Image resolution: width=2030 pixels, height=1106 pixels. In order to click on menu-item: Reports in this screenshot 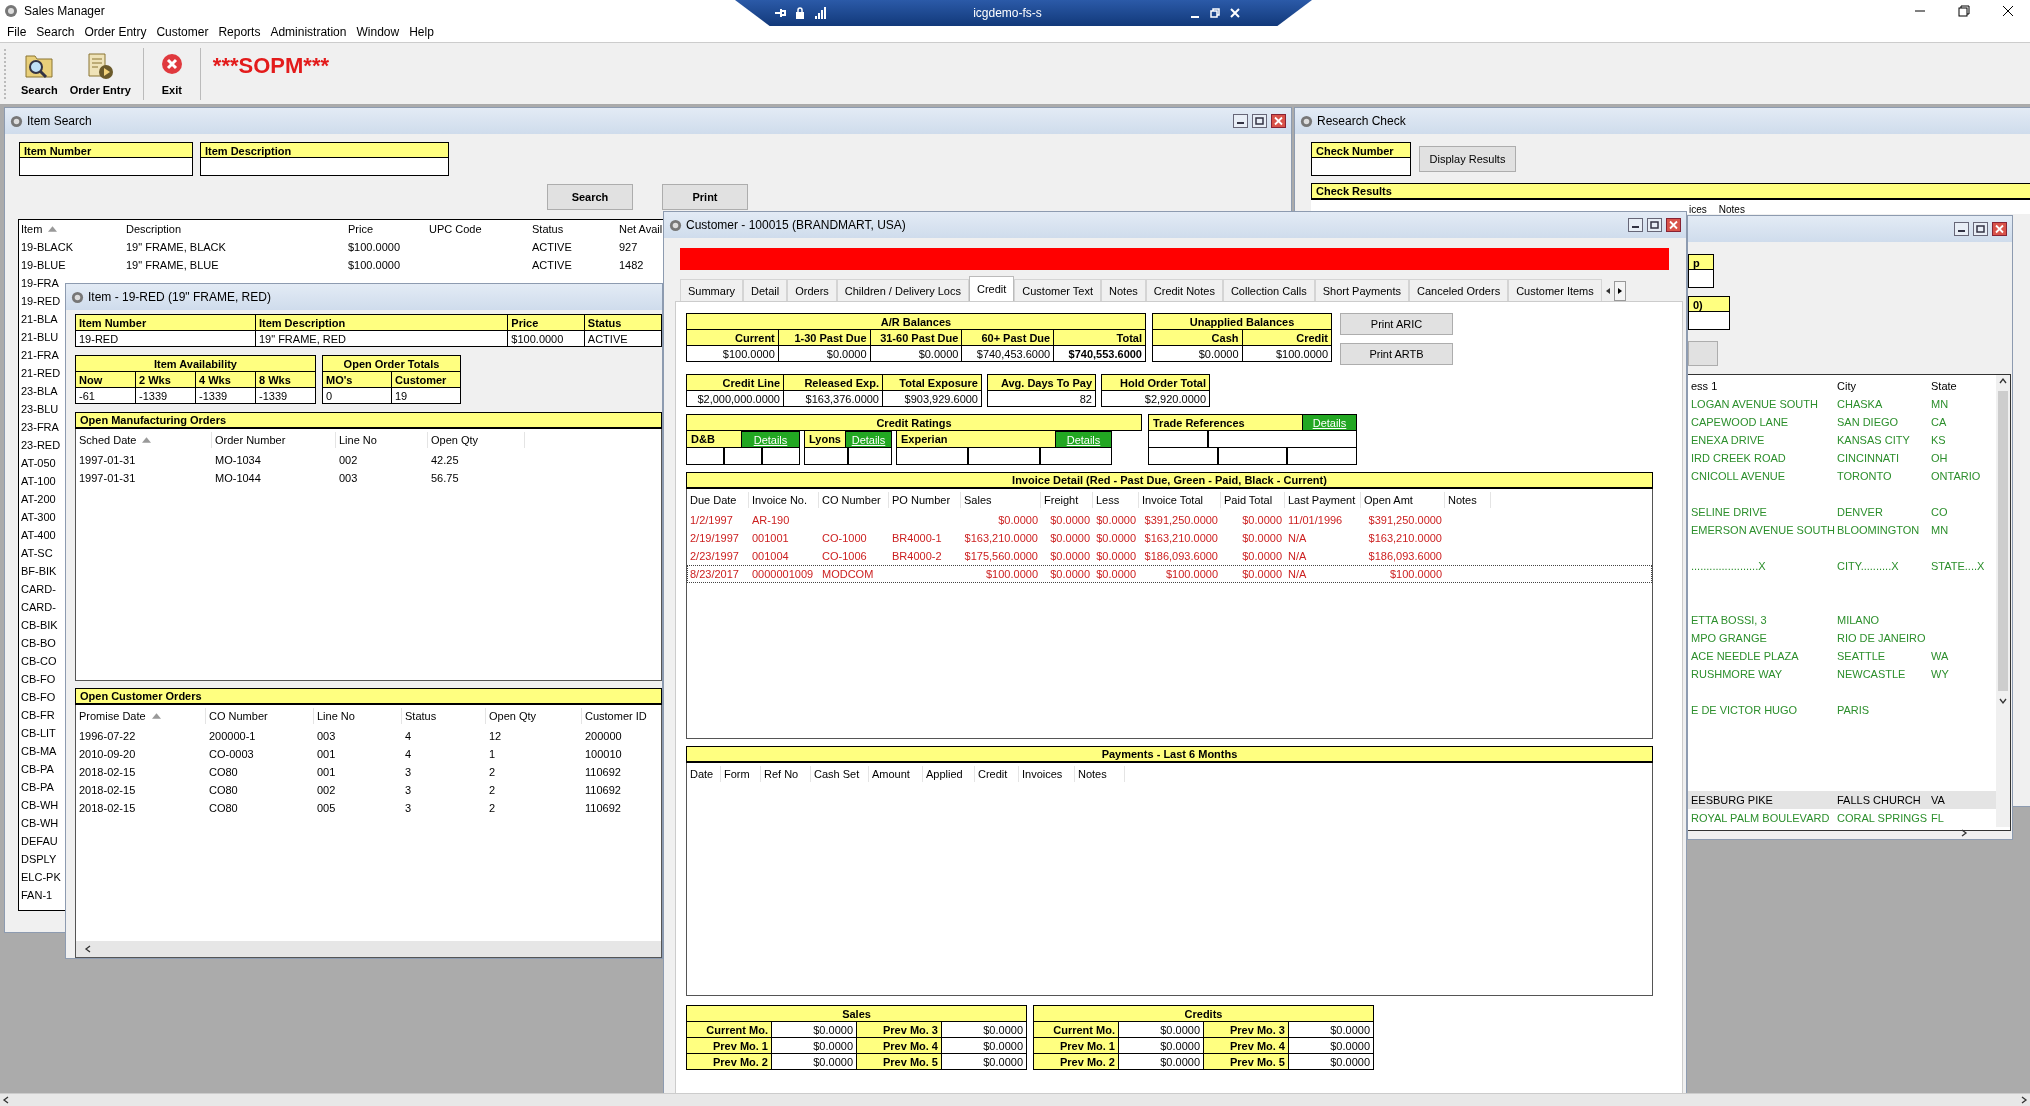, I will do `click(239, 32)`.